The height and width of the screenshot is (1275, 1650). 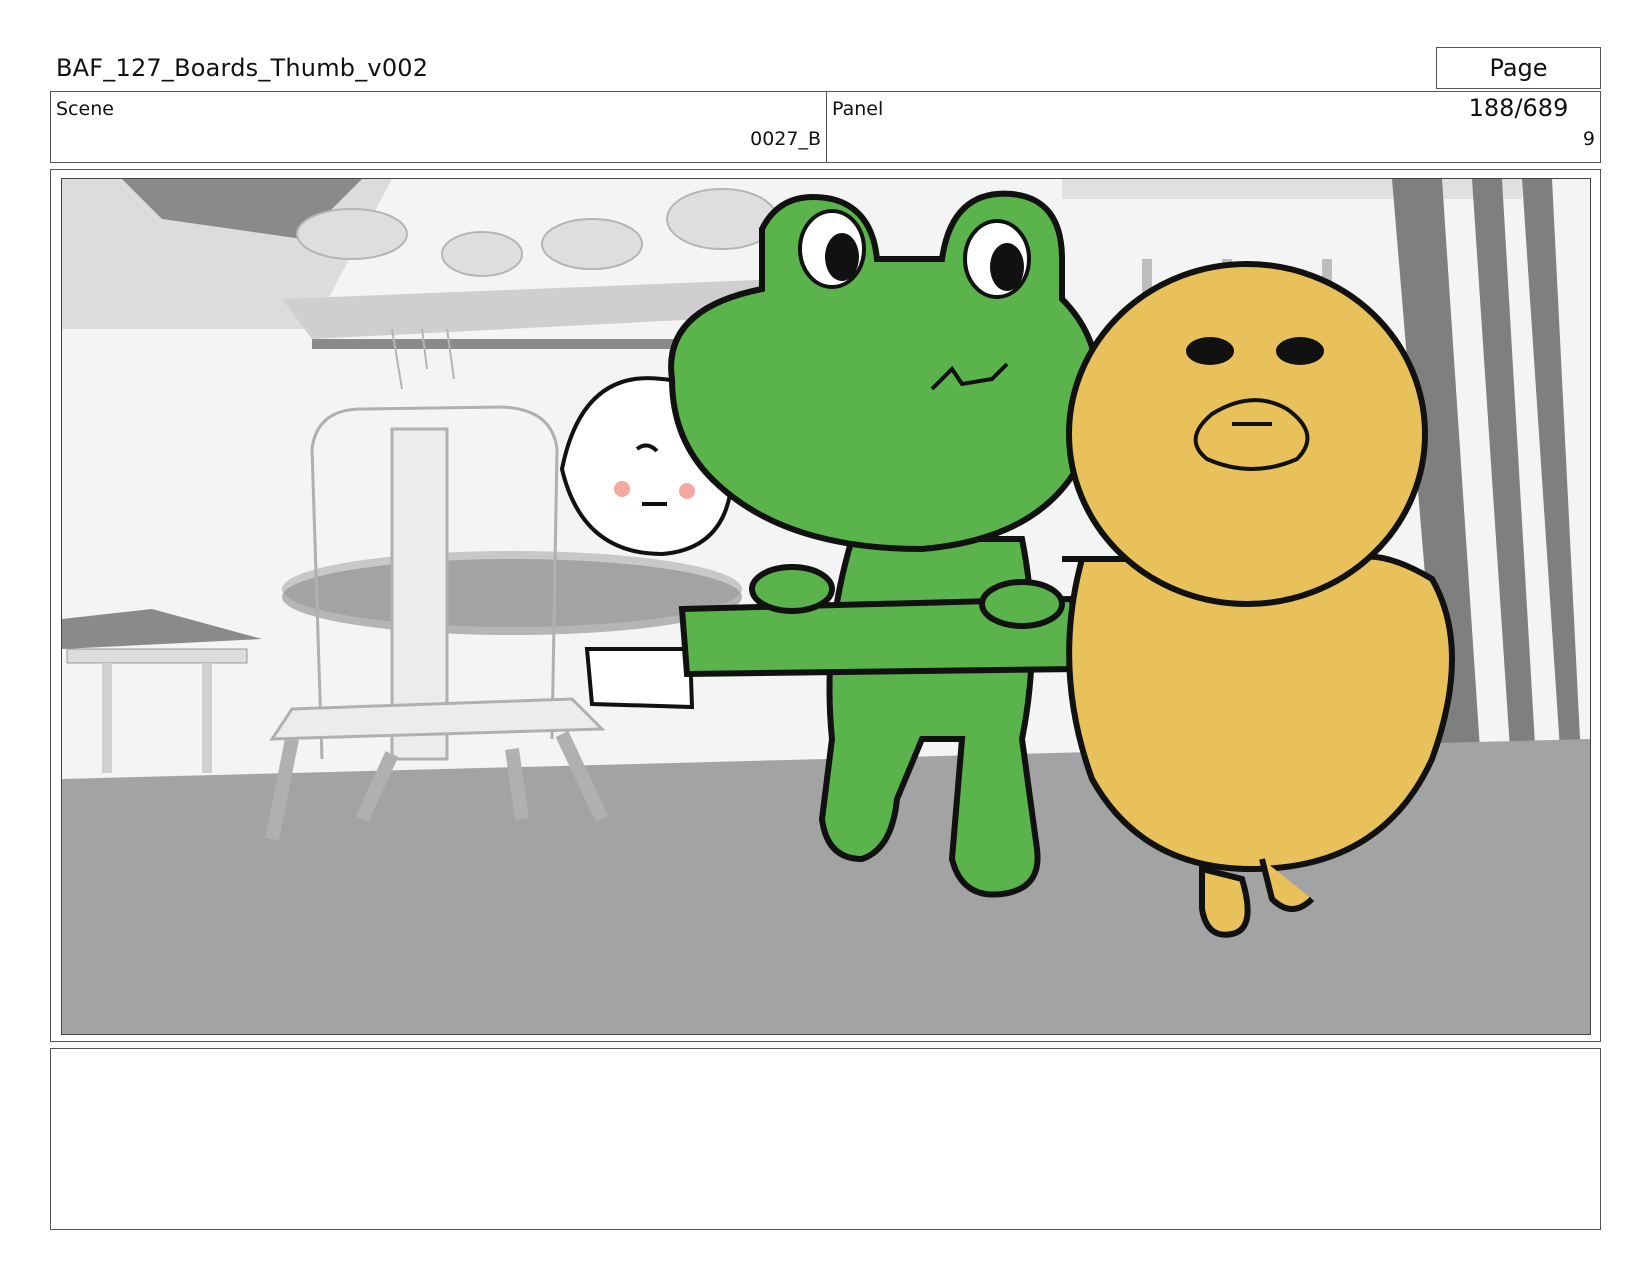 I want to click on page-counter: Page 188/689, so click(x=1518, y=84).